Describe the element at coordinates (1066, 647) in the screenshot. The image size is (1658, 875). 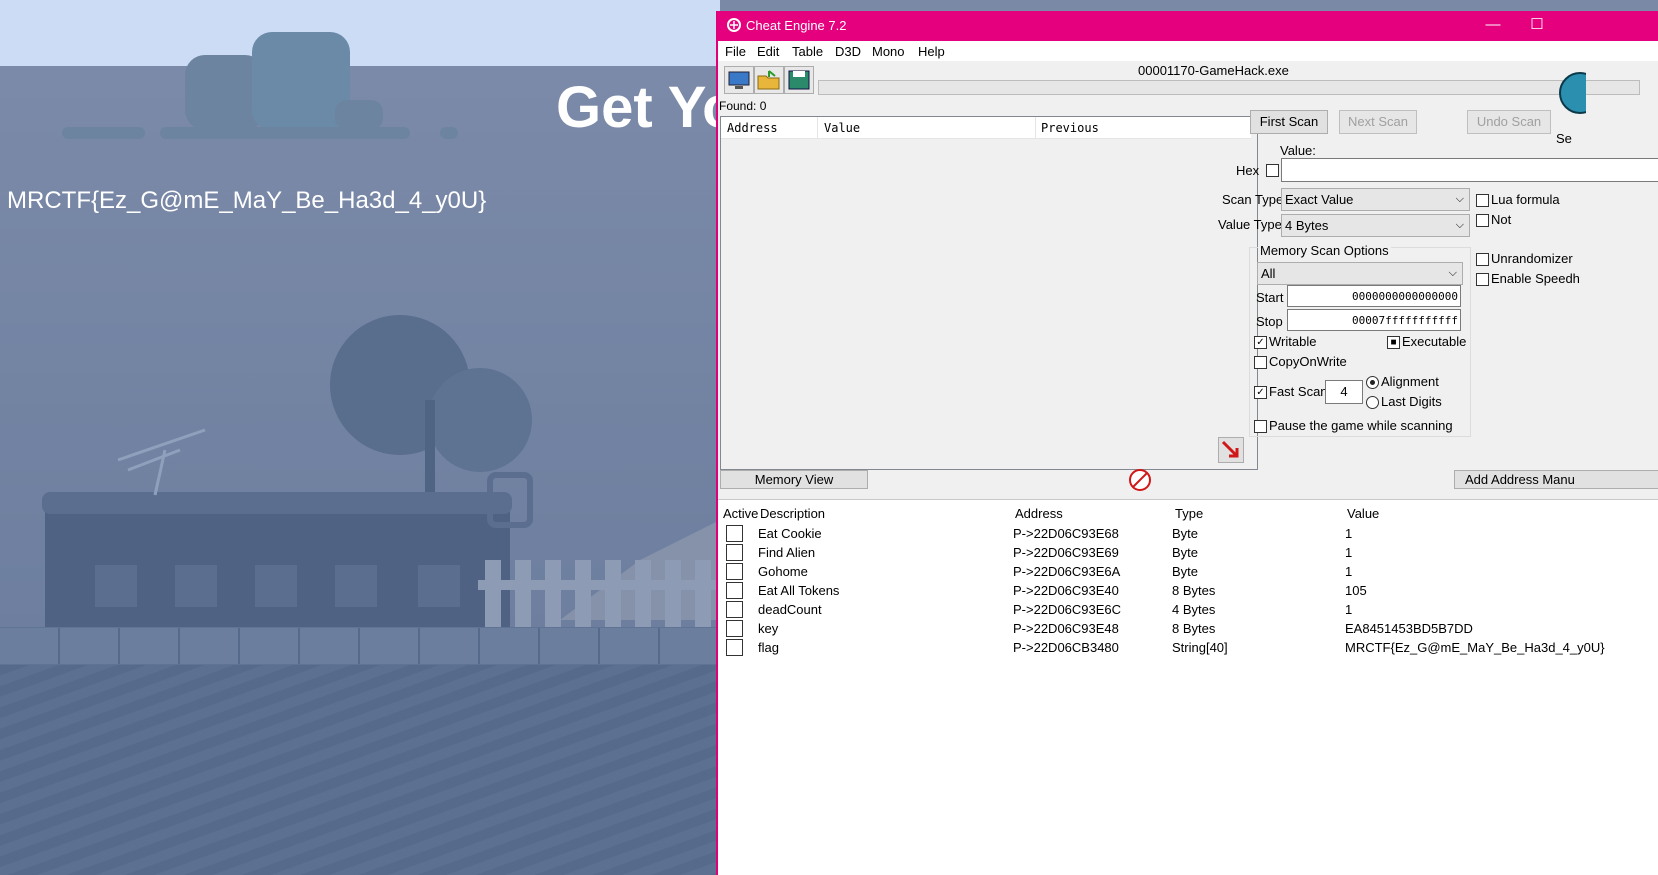
I see `row-address: P->22D06CB3480` at that location.